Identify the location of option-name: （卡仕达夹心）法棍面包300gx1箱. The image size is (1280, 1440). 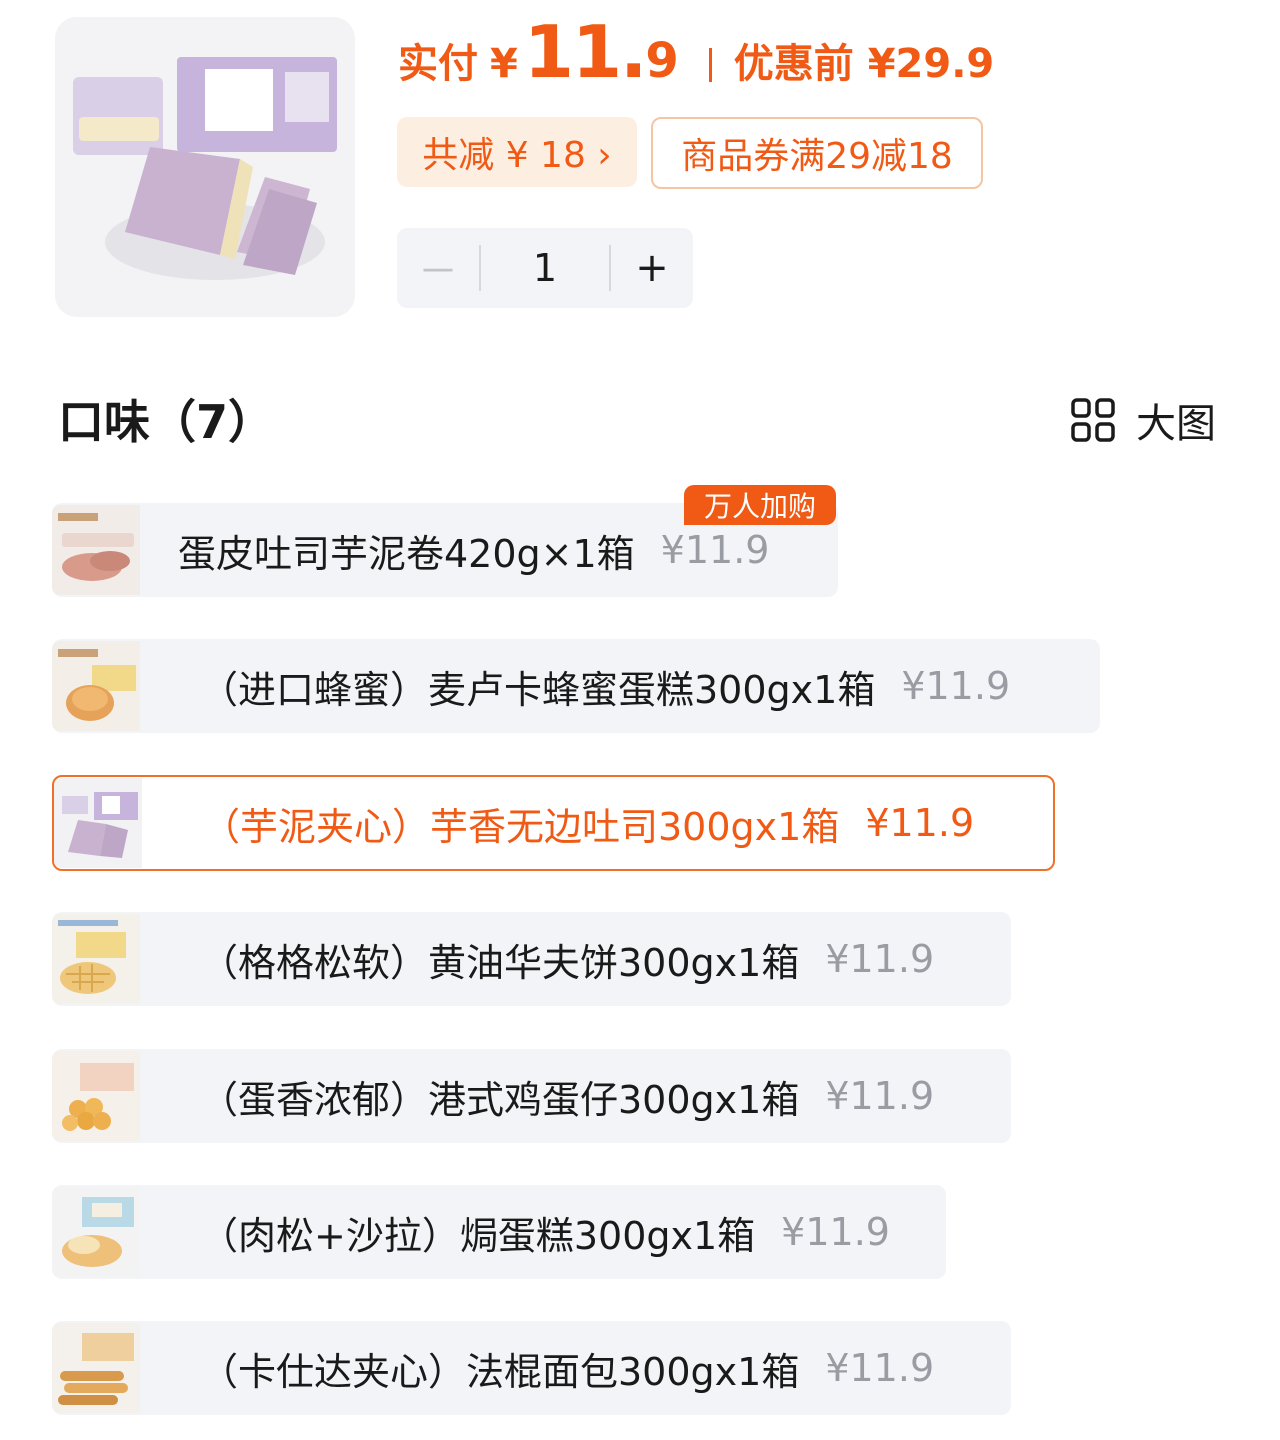
(500, 1371).